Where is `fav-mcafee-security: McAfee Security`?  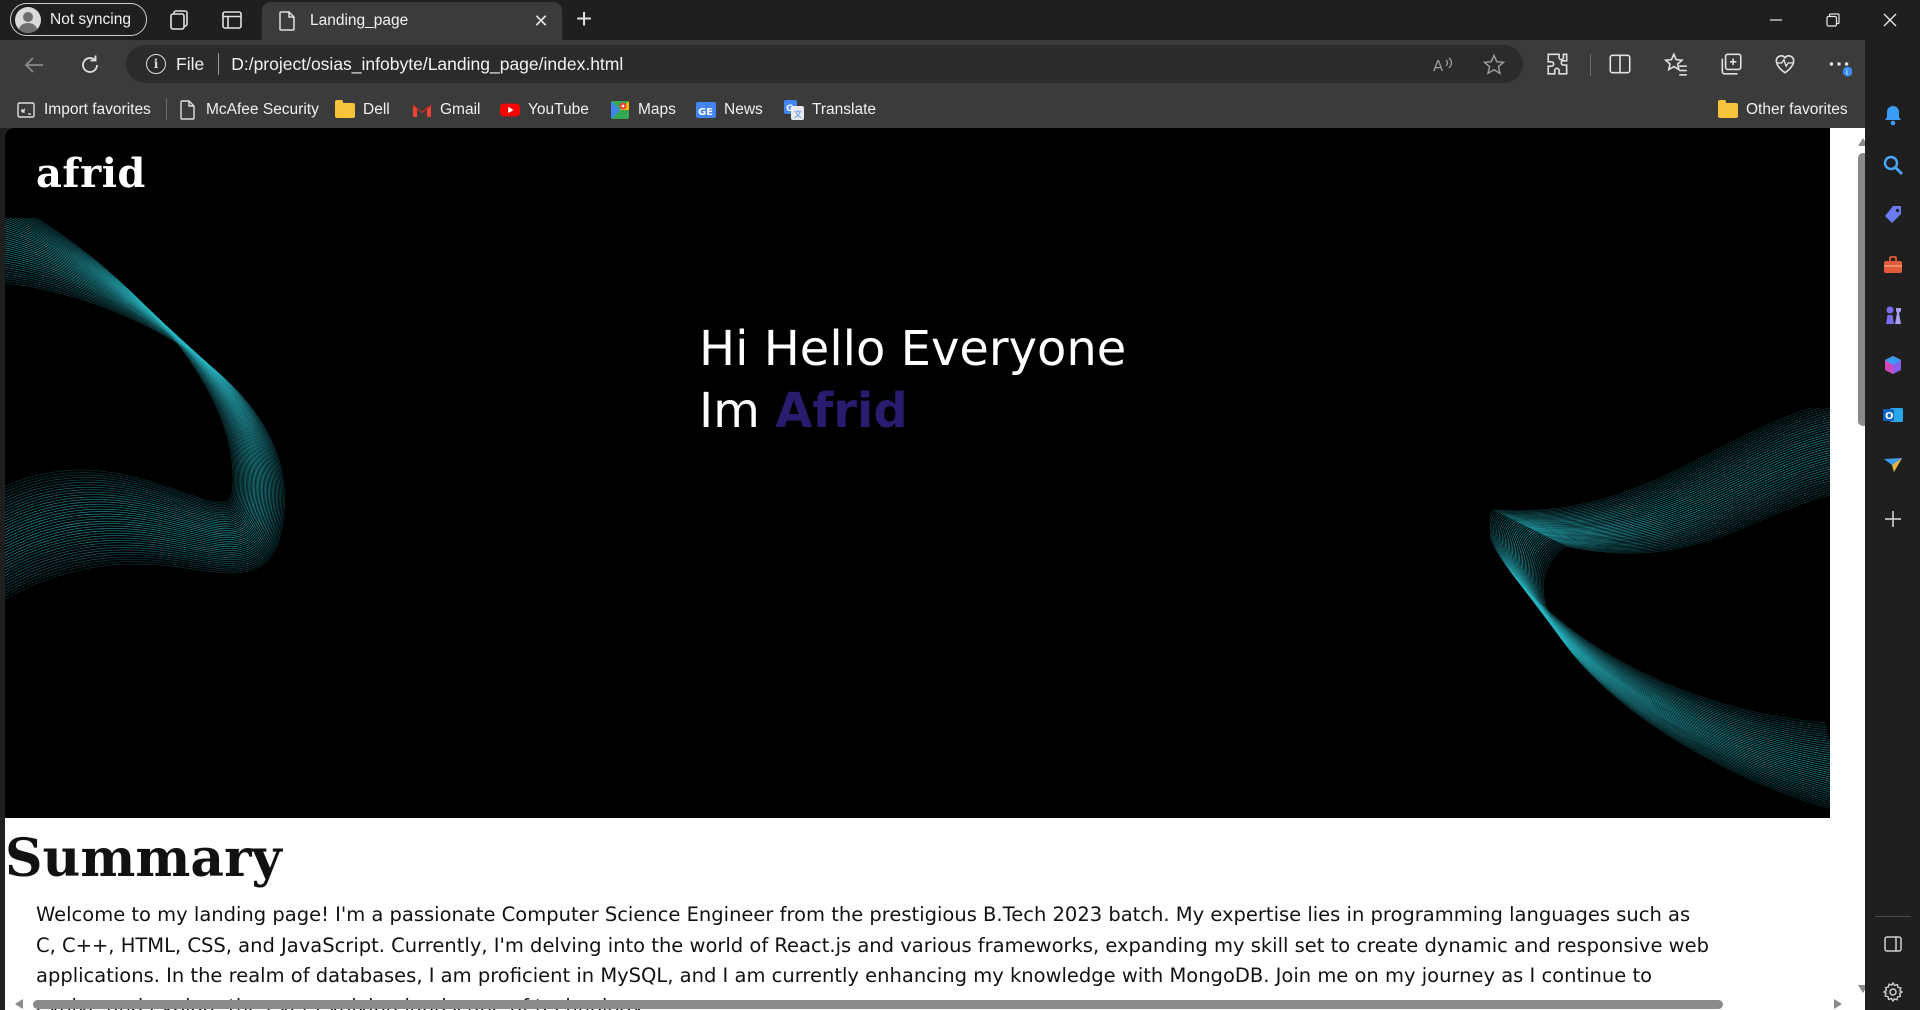
fav-mcafee-security: McAfee Security is located at coordinates (248, 110).